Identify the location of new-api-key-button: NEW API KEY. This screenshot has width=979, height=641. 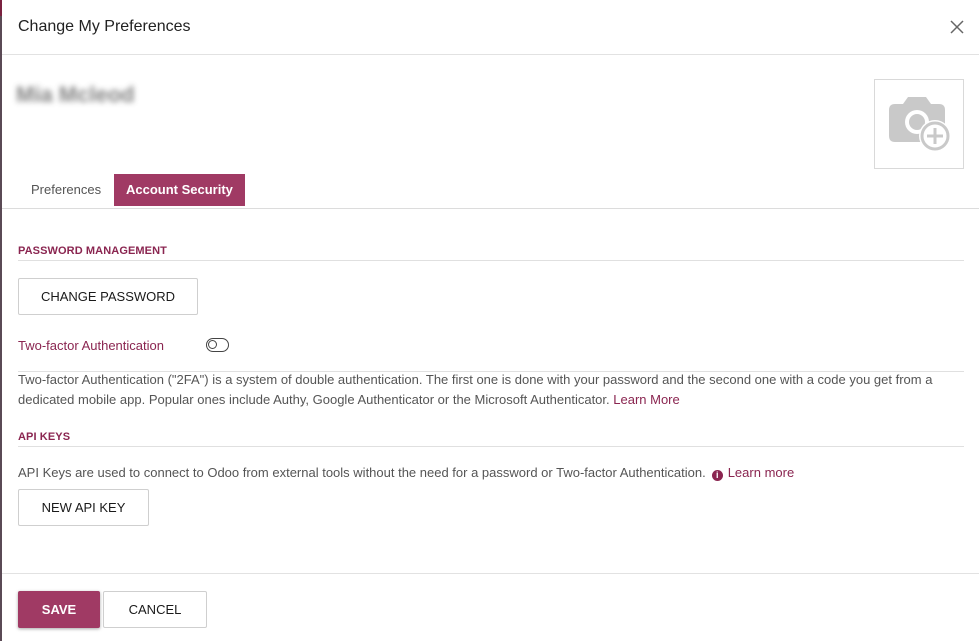
(83, 507).